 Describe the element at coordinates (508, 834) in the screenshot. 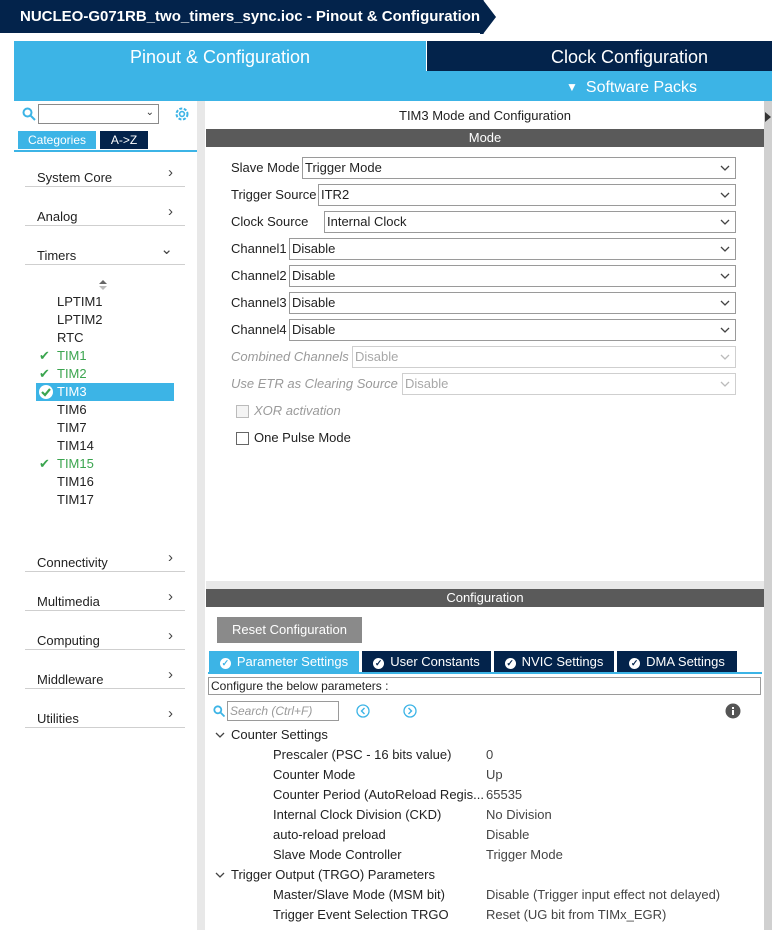

I see `param-value: Disable` at that location.